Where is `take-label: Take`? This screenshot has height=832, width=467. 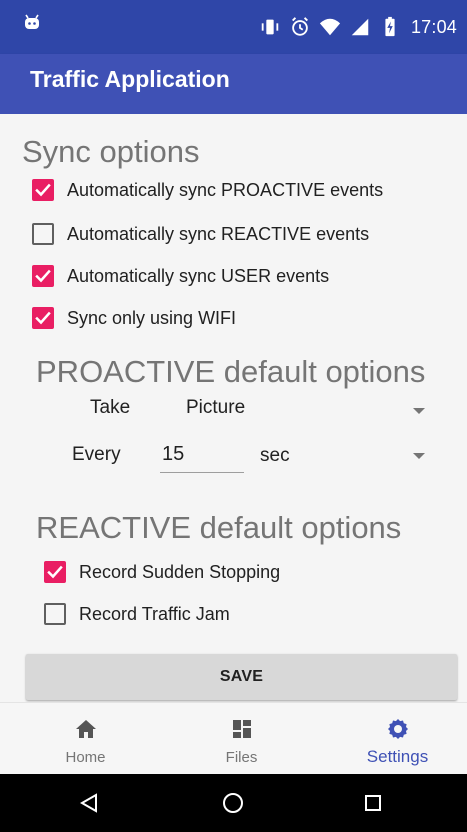 take-label: Take is located at coordinates (110, 407).